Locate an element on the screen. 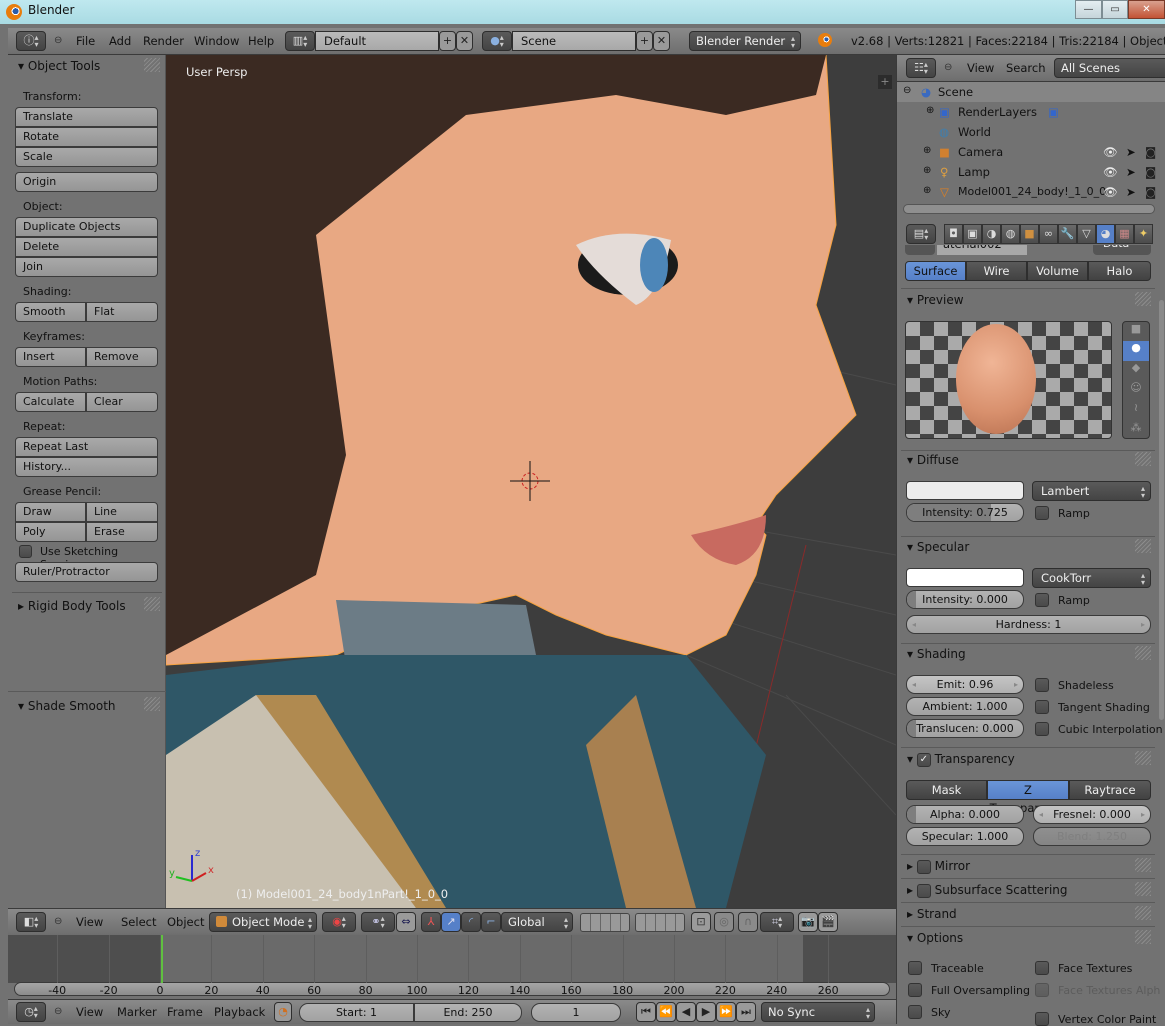 This screenshot has width=1165, height=1026. tab-wire: Wire is located at coordinates (996, 271).